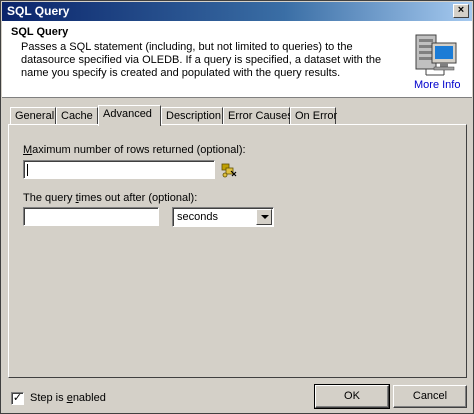 Image resolution: width=474 pixels, height=414 pixels. Describe the element at coordinates (77, 116) in the screenshot. I see `tab-cache: Cache` at that location.